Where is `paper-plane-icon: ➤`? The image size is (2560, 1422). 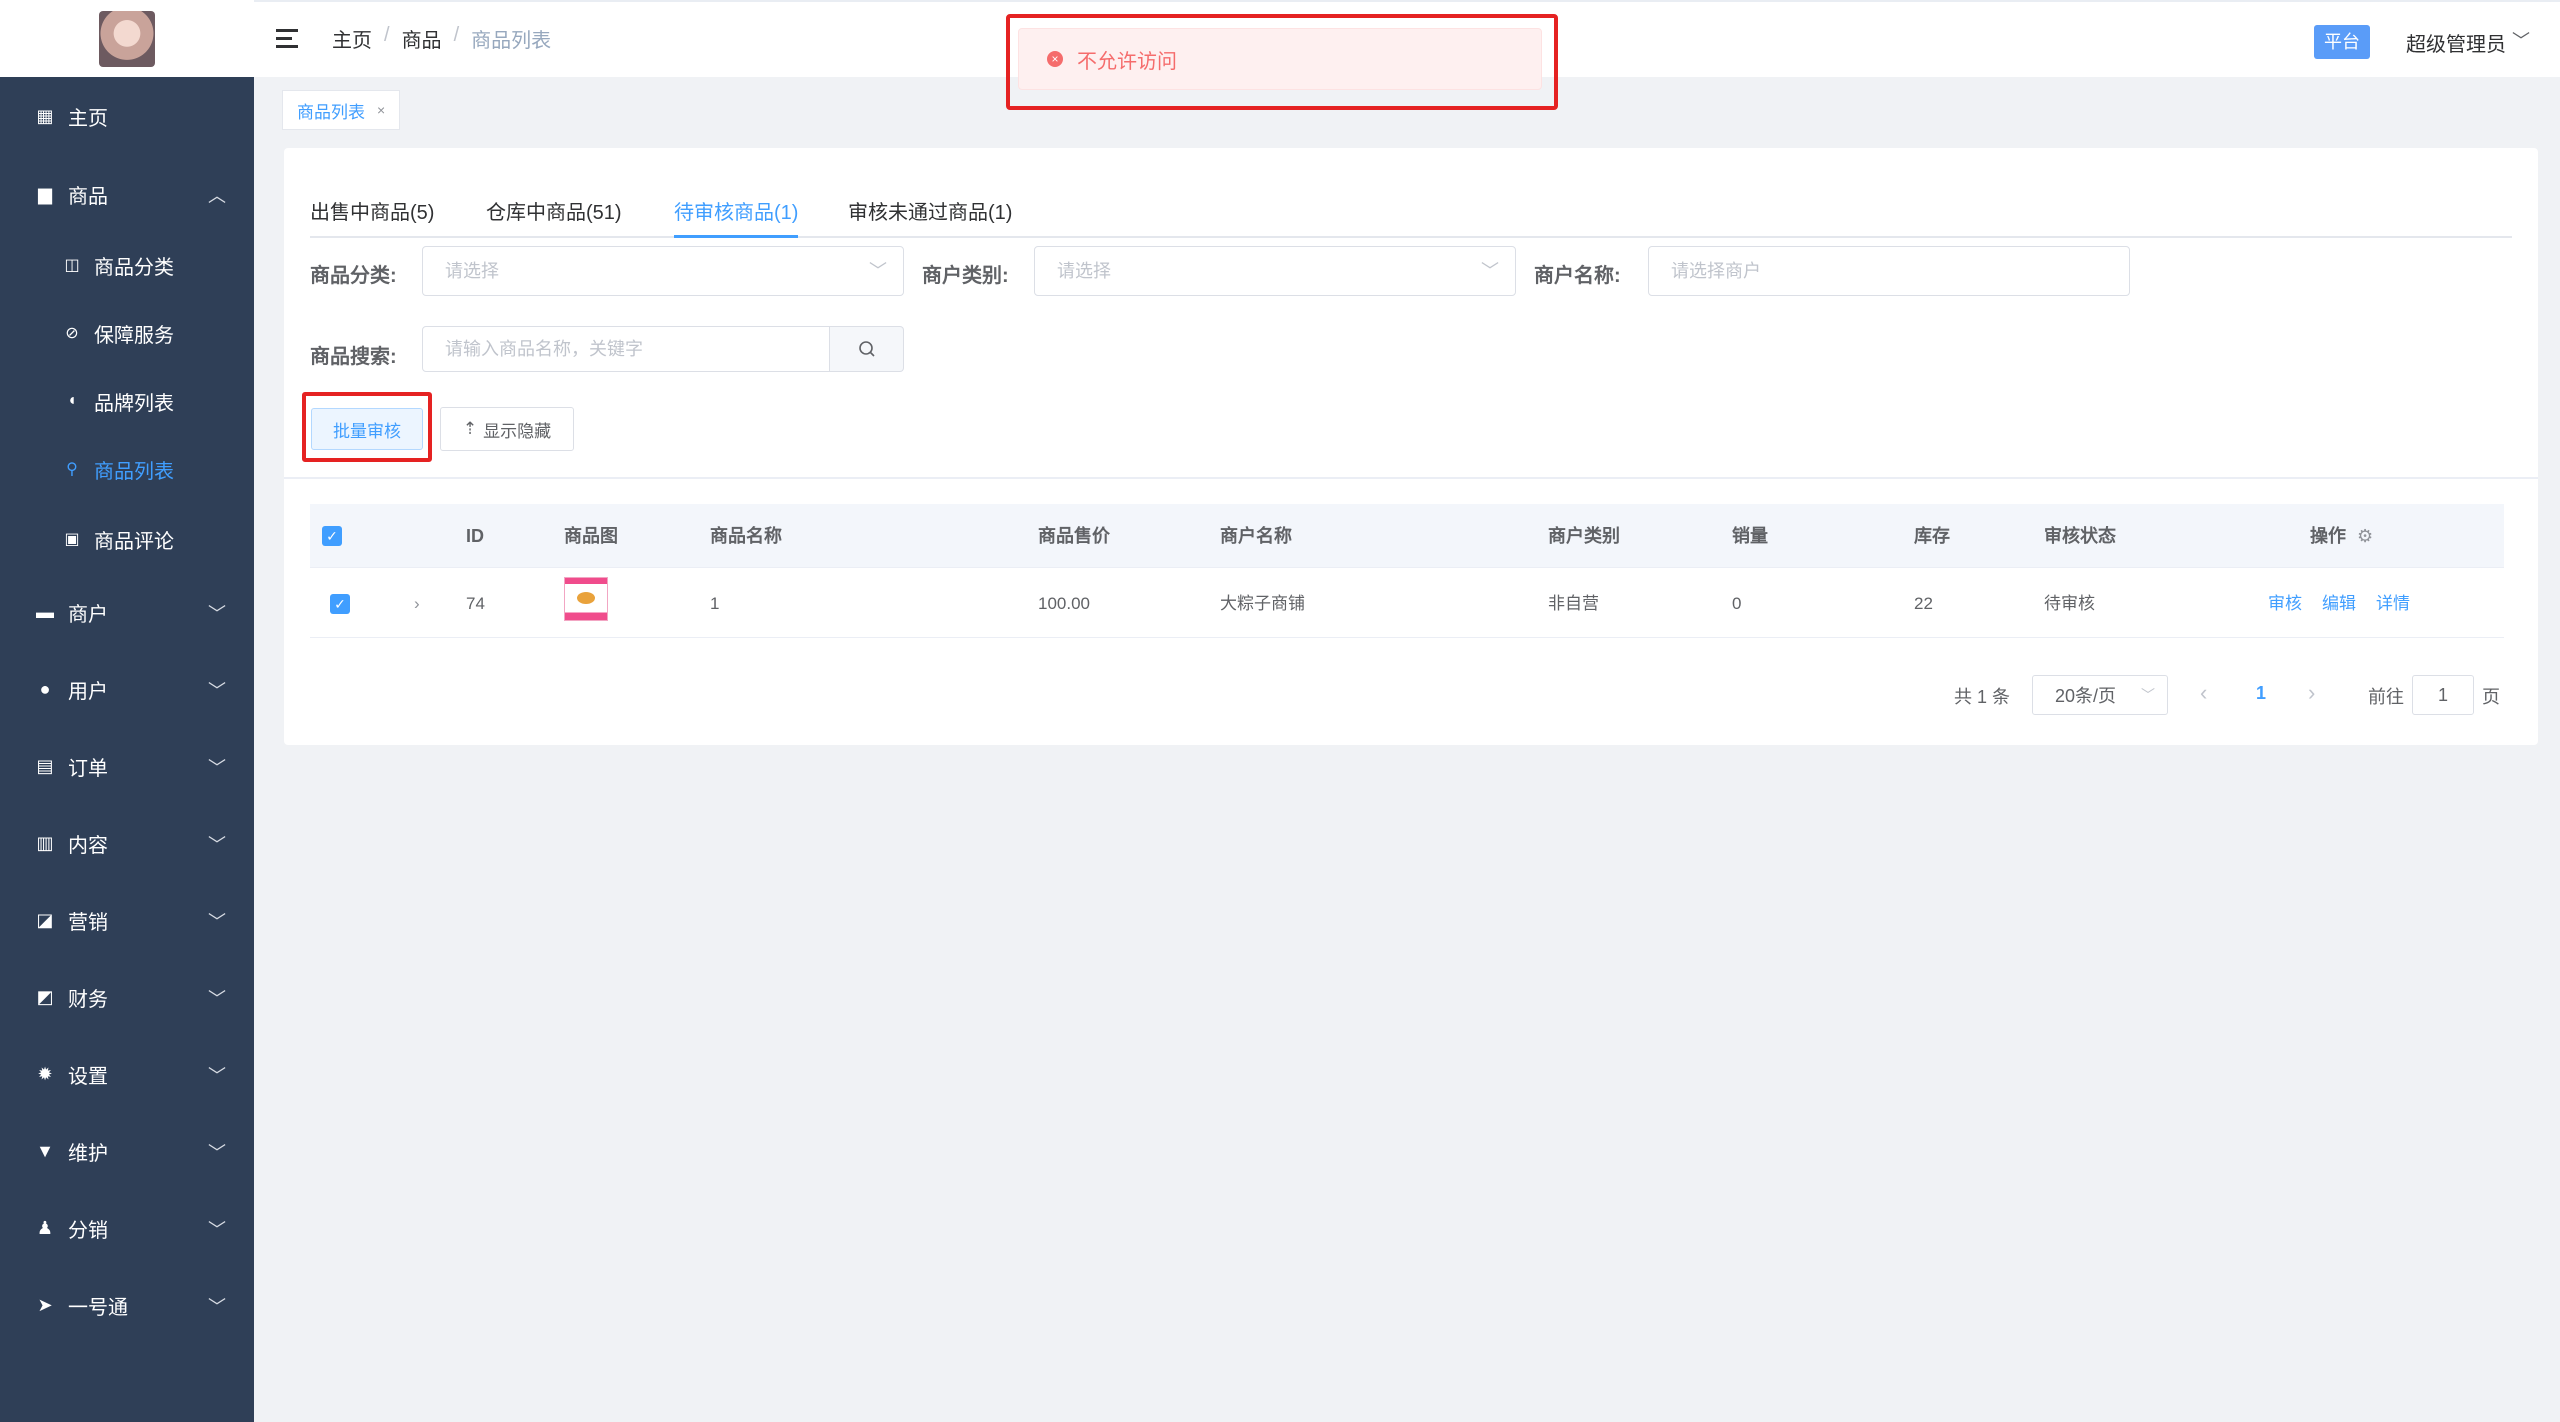 paper-plane-icon: ➤ is located at coordinates (45, 1304).